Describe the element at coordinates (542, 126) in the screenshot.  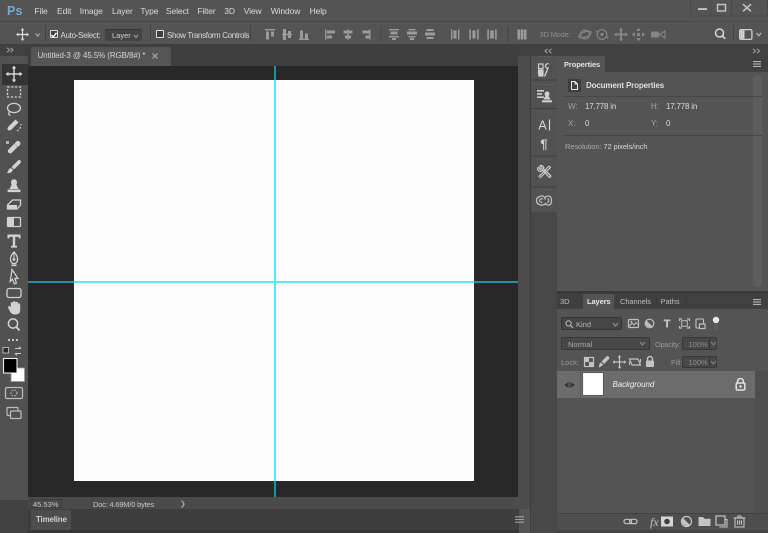
I see `svg-text: A` at that location.